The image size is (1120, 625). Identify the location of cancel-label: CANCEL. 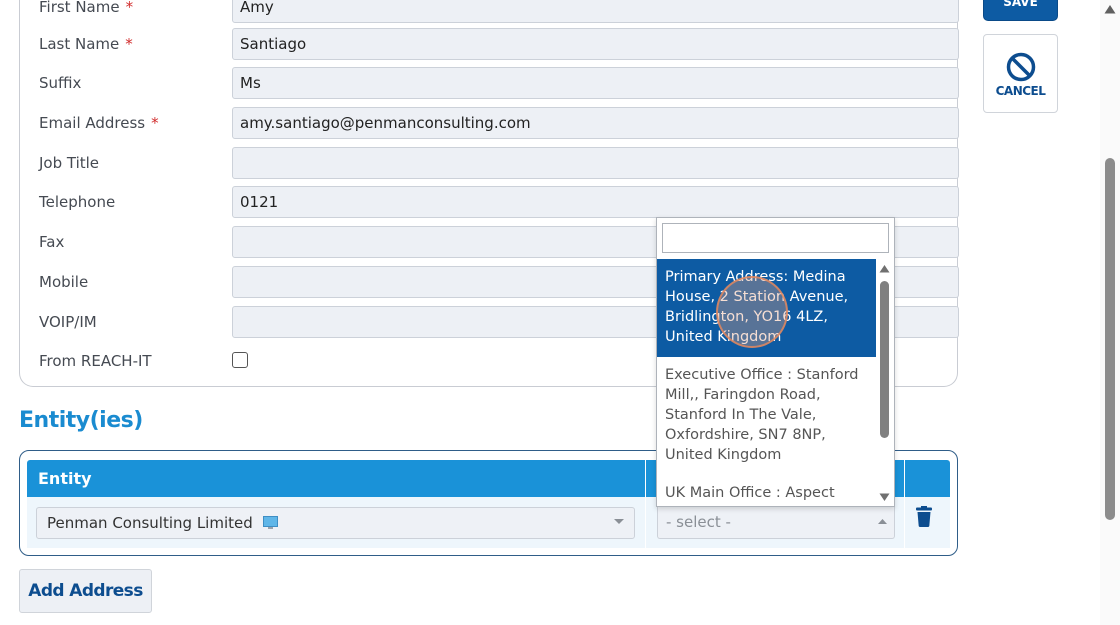
(1020, 91).